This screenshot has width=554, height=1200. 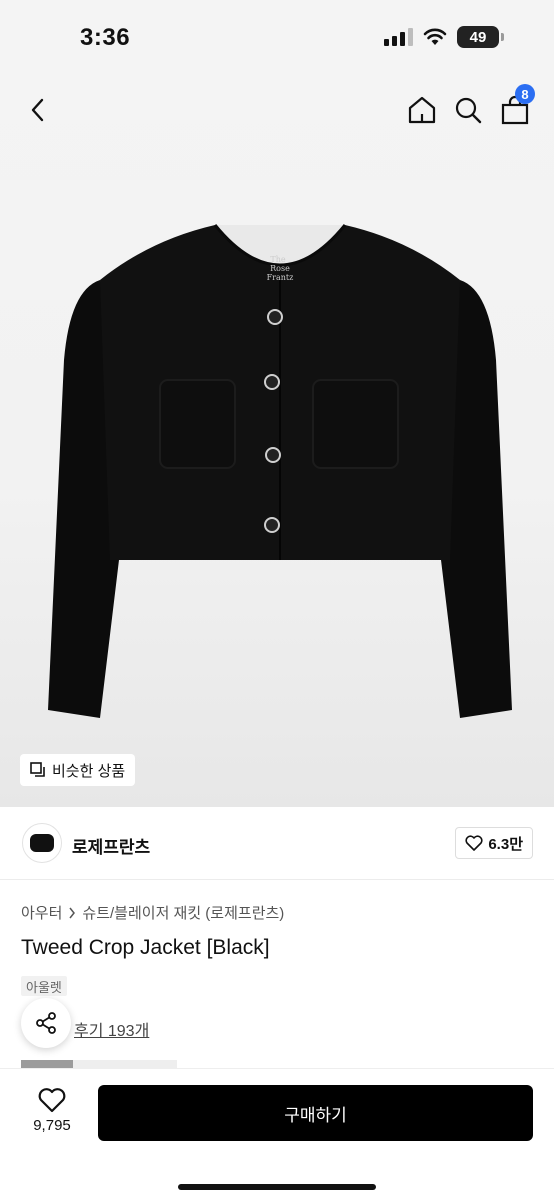 What do you see at coordinates (525, 94) in the screenshot?
I see `cart-badge: 8` at bounding box center [525, 94].